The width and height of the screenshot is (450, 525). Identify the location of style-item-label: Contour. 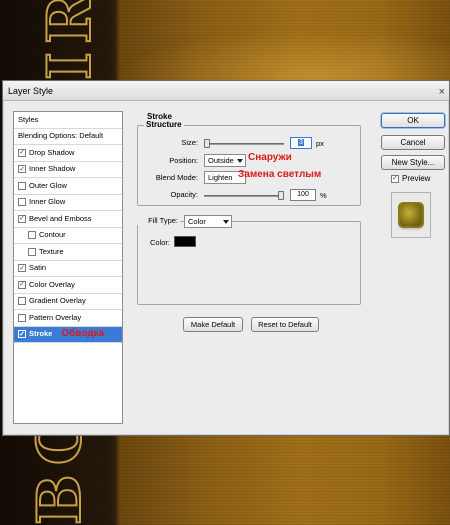
(52, 235).